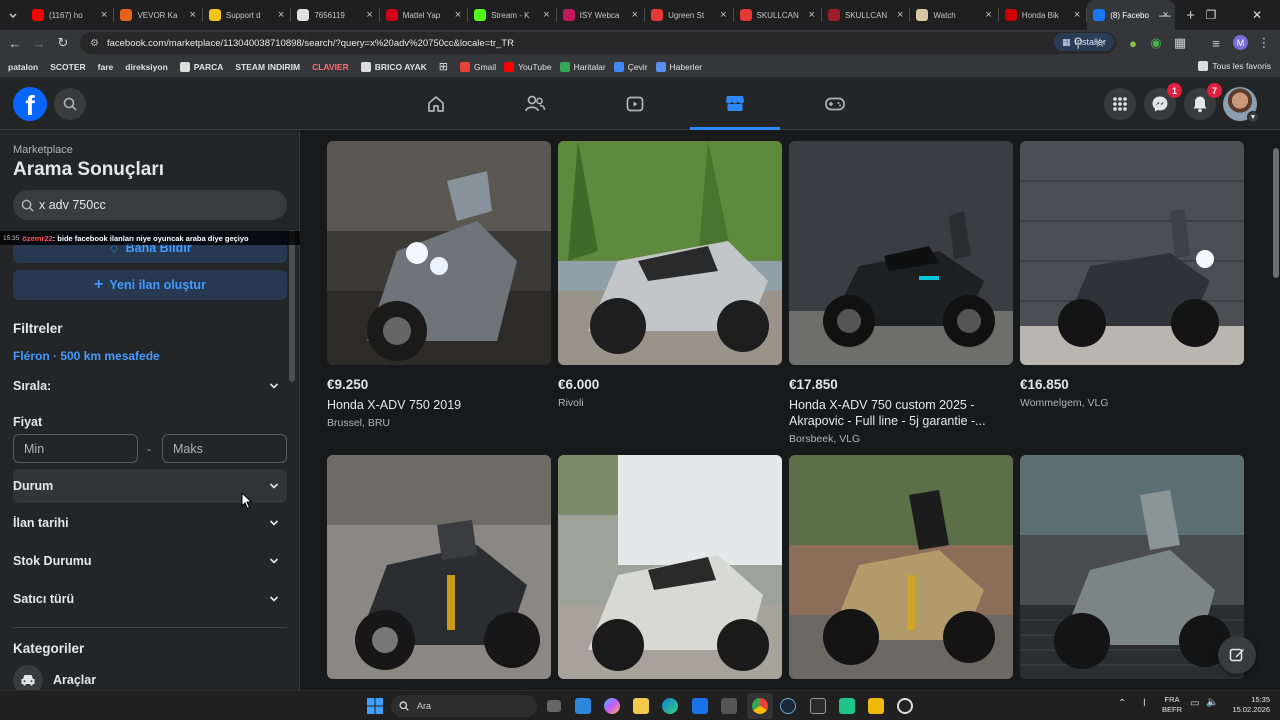 The image size is (1280, 720). What do you see at coordinates (818, 706) in the screenshot?
I see `epic-games-icon` at bounding box center [818, 706].